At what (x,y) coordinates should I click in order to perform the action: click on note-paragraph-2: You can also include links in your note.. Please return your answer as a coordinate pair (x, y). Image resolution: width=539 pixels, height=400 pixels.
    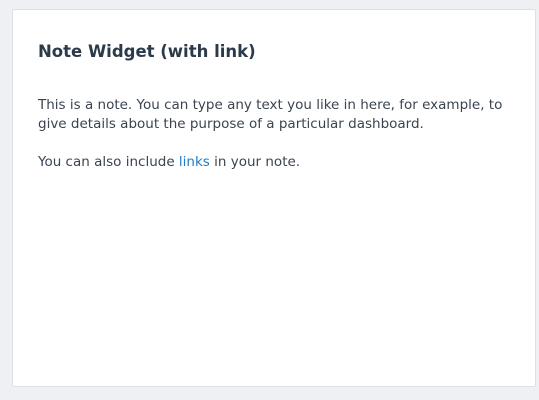
    Looking at the image, I should click on (273, 162).